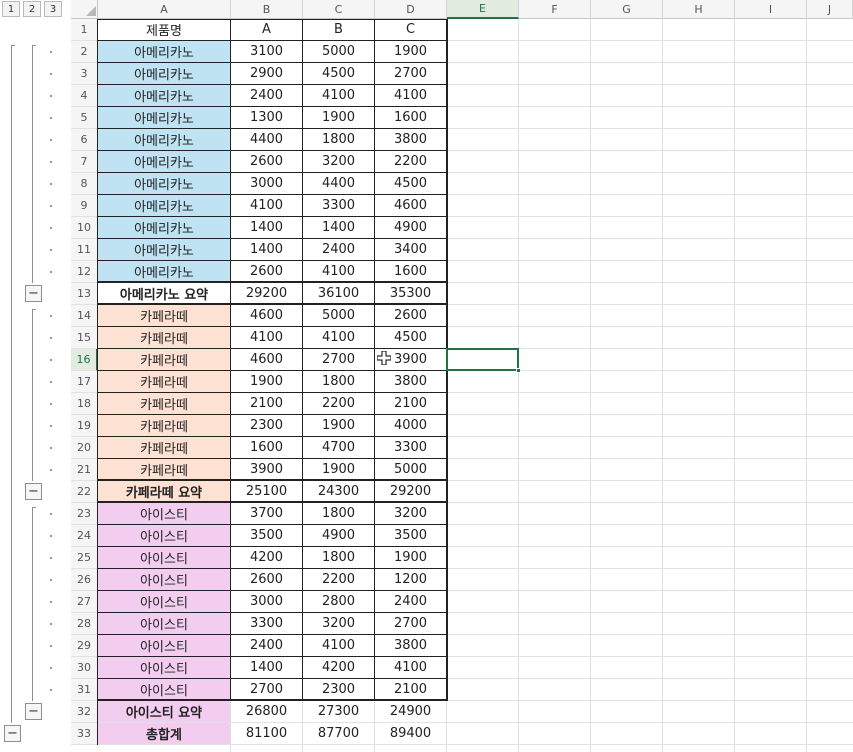 This screenshot has width=853, height=752. What do you see at coordinates (771, 9) in the screenshot?
I see `column-header-i: I` at bounding box center [771, 9].